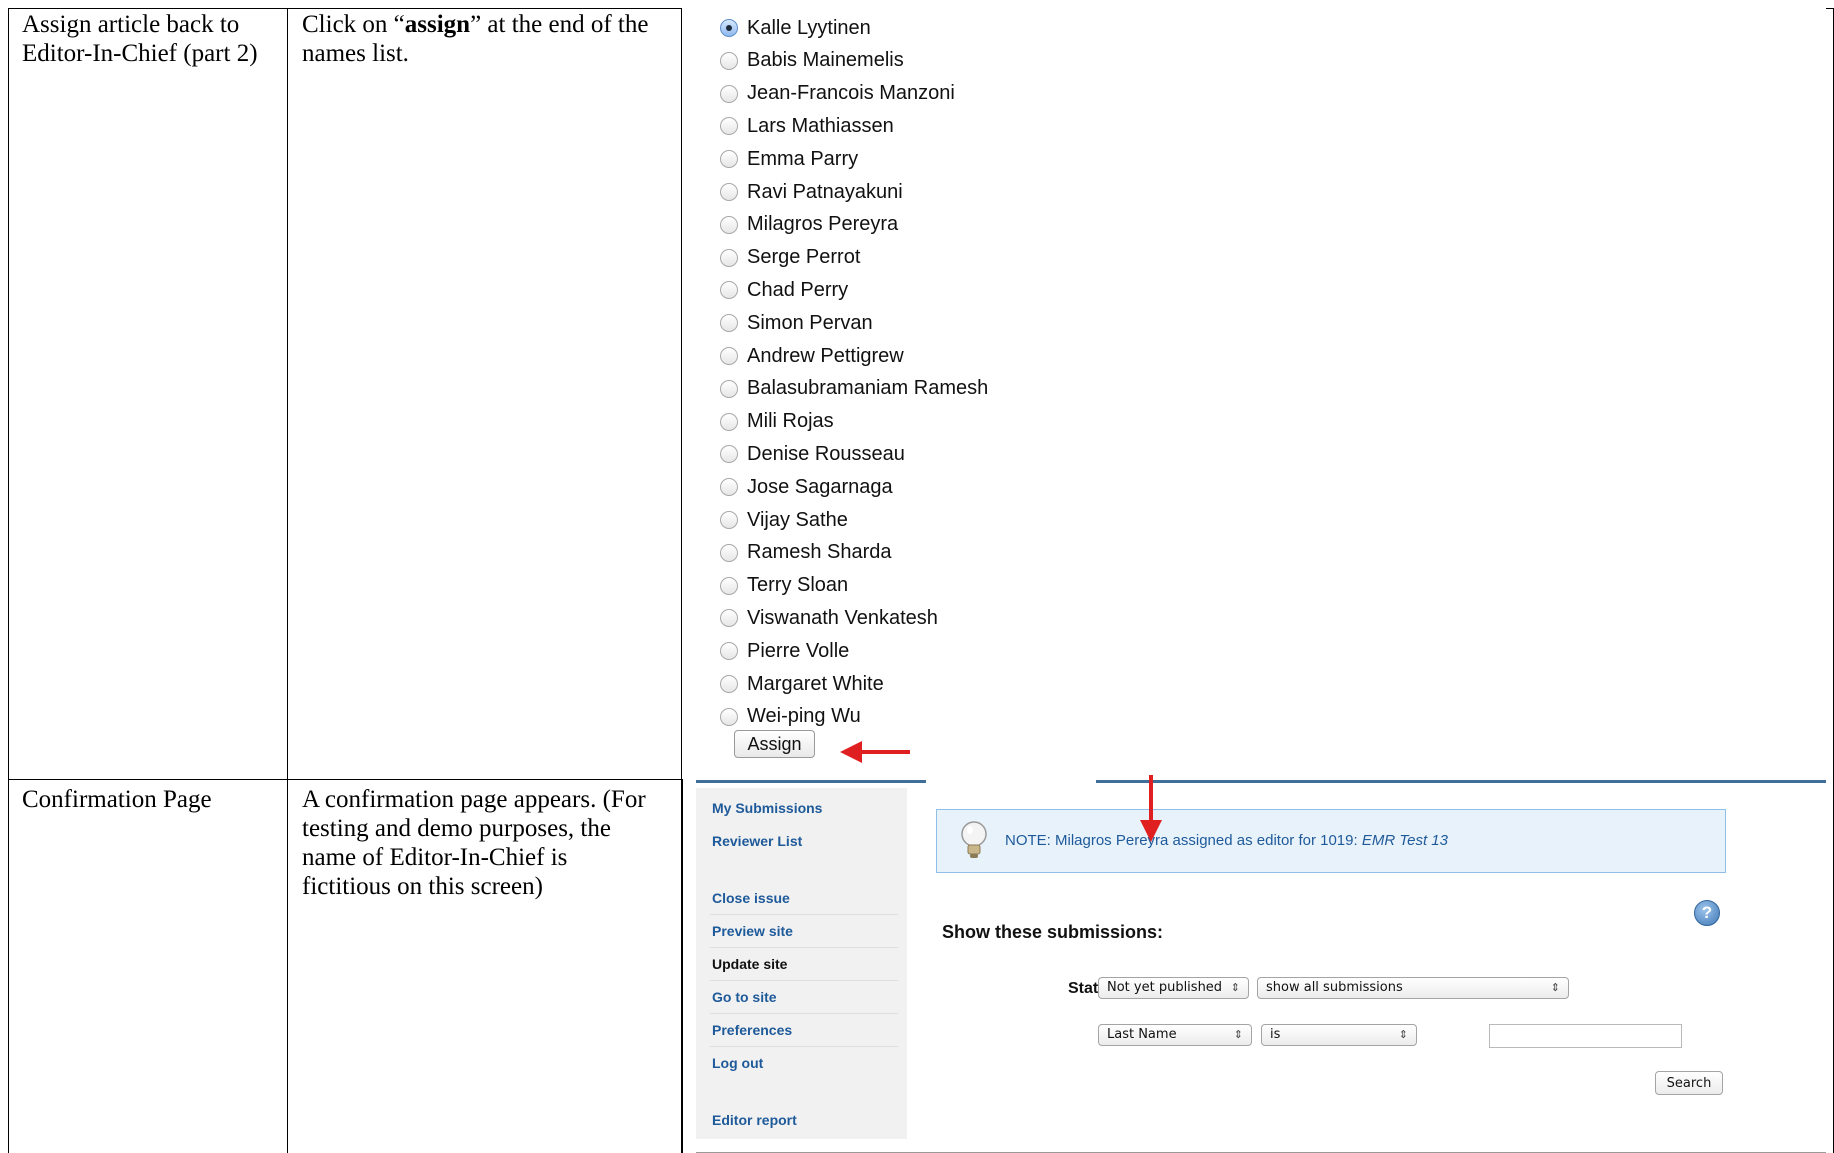  I want to click on sidebar-item-update-site: Update site, so click(749, 964).